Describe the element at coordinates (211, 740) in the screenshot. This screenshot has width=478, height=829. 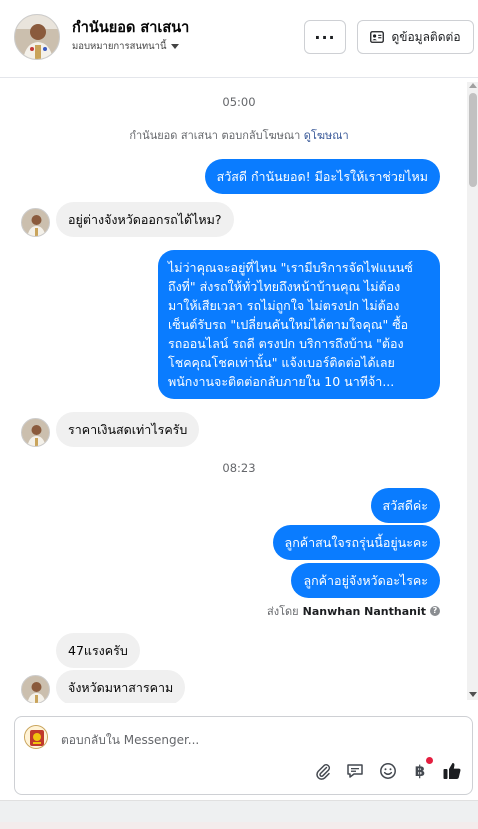
I see `reply-input` at that location.